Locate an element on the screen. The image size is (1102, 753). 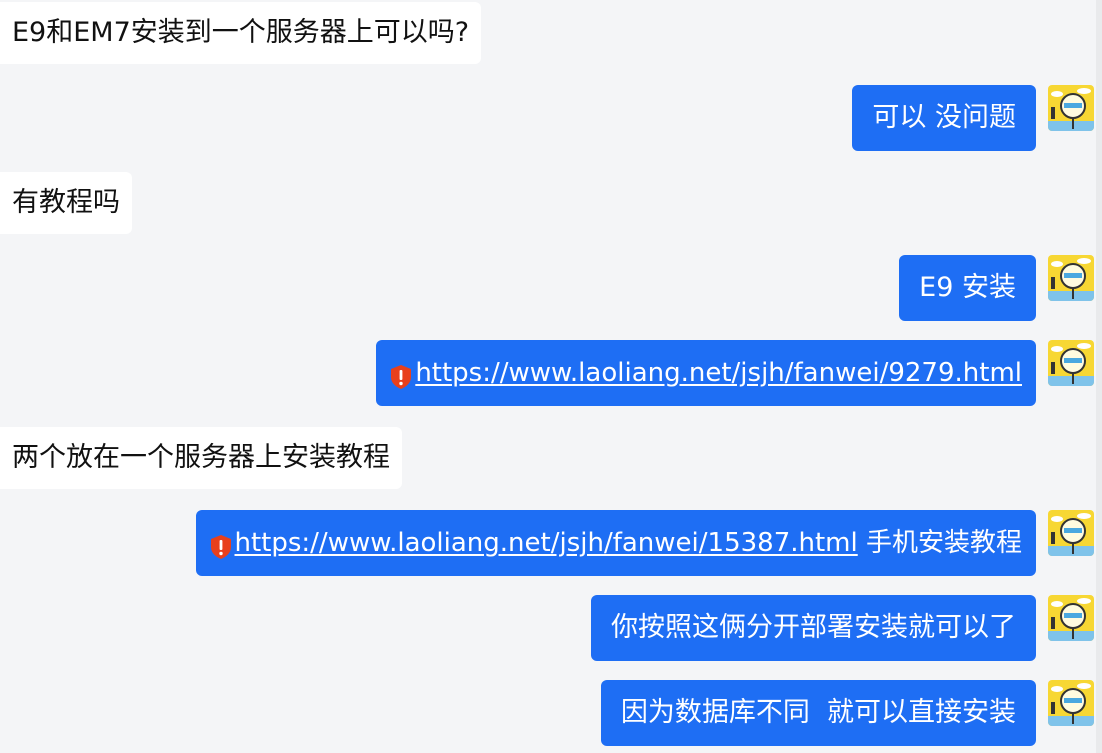
outgoing-message: 你按照这俩分开部署安装就可以了 is located at coordinates (813, 628).